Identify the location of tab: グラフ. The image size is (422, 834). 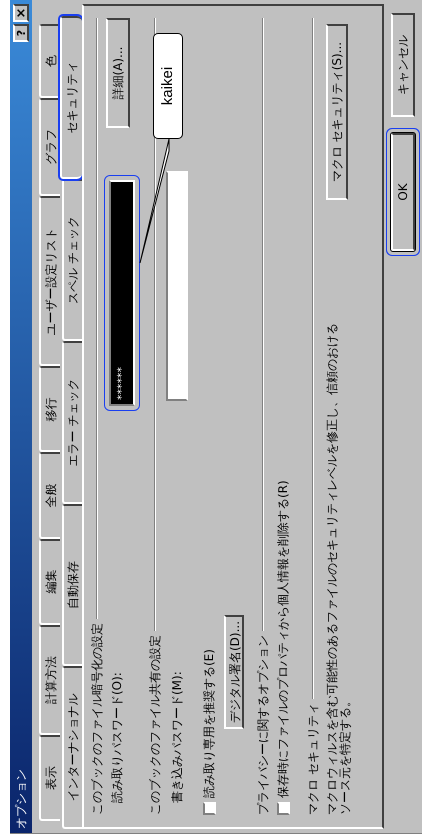
(49, 147).